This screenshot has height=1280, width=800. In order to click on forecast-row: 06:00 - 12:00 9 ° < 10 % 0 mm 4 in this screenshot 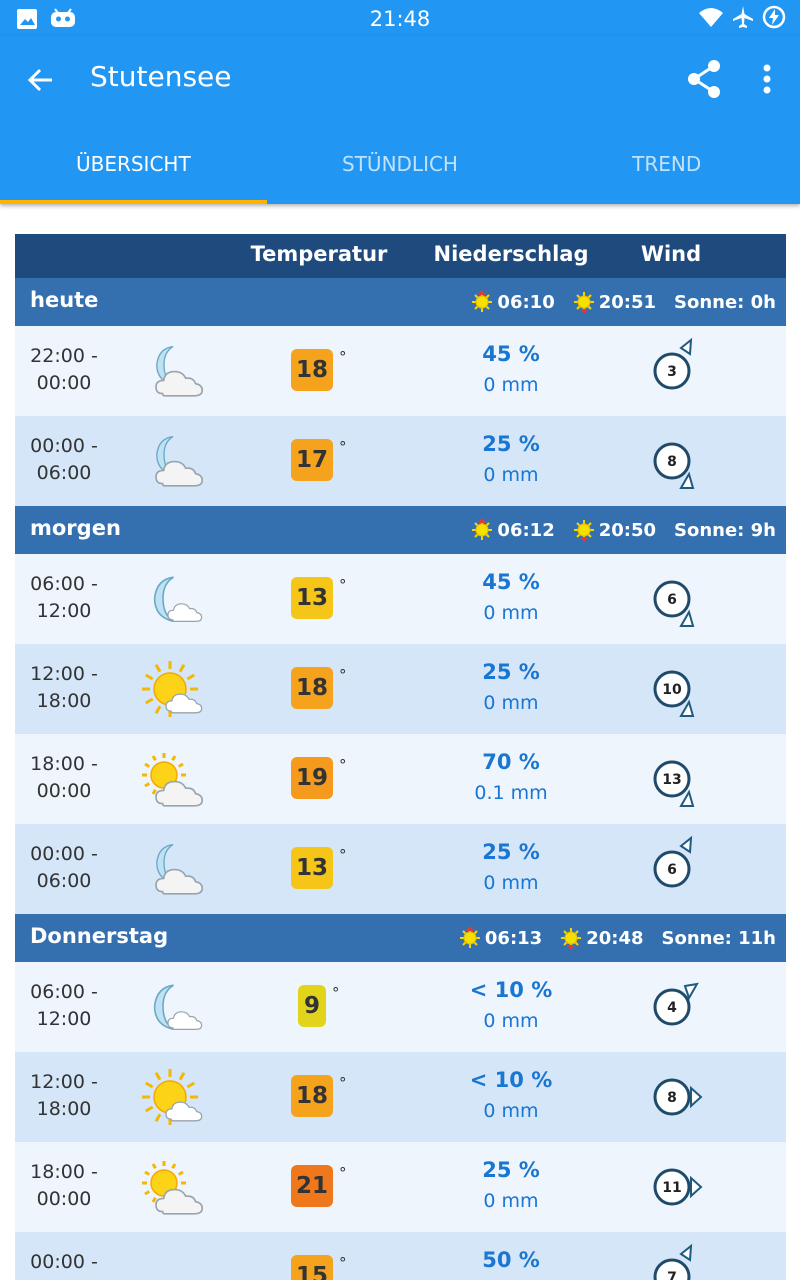, I will do `click(400, 1007)`.